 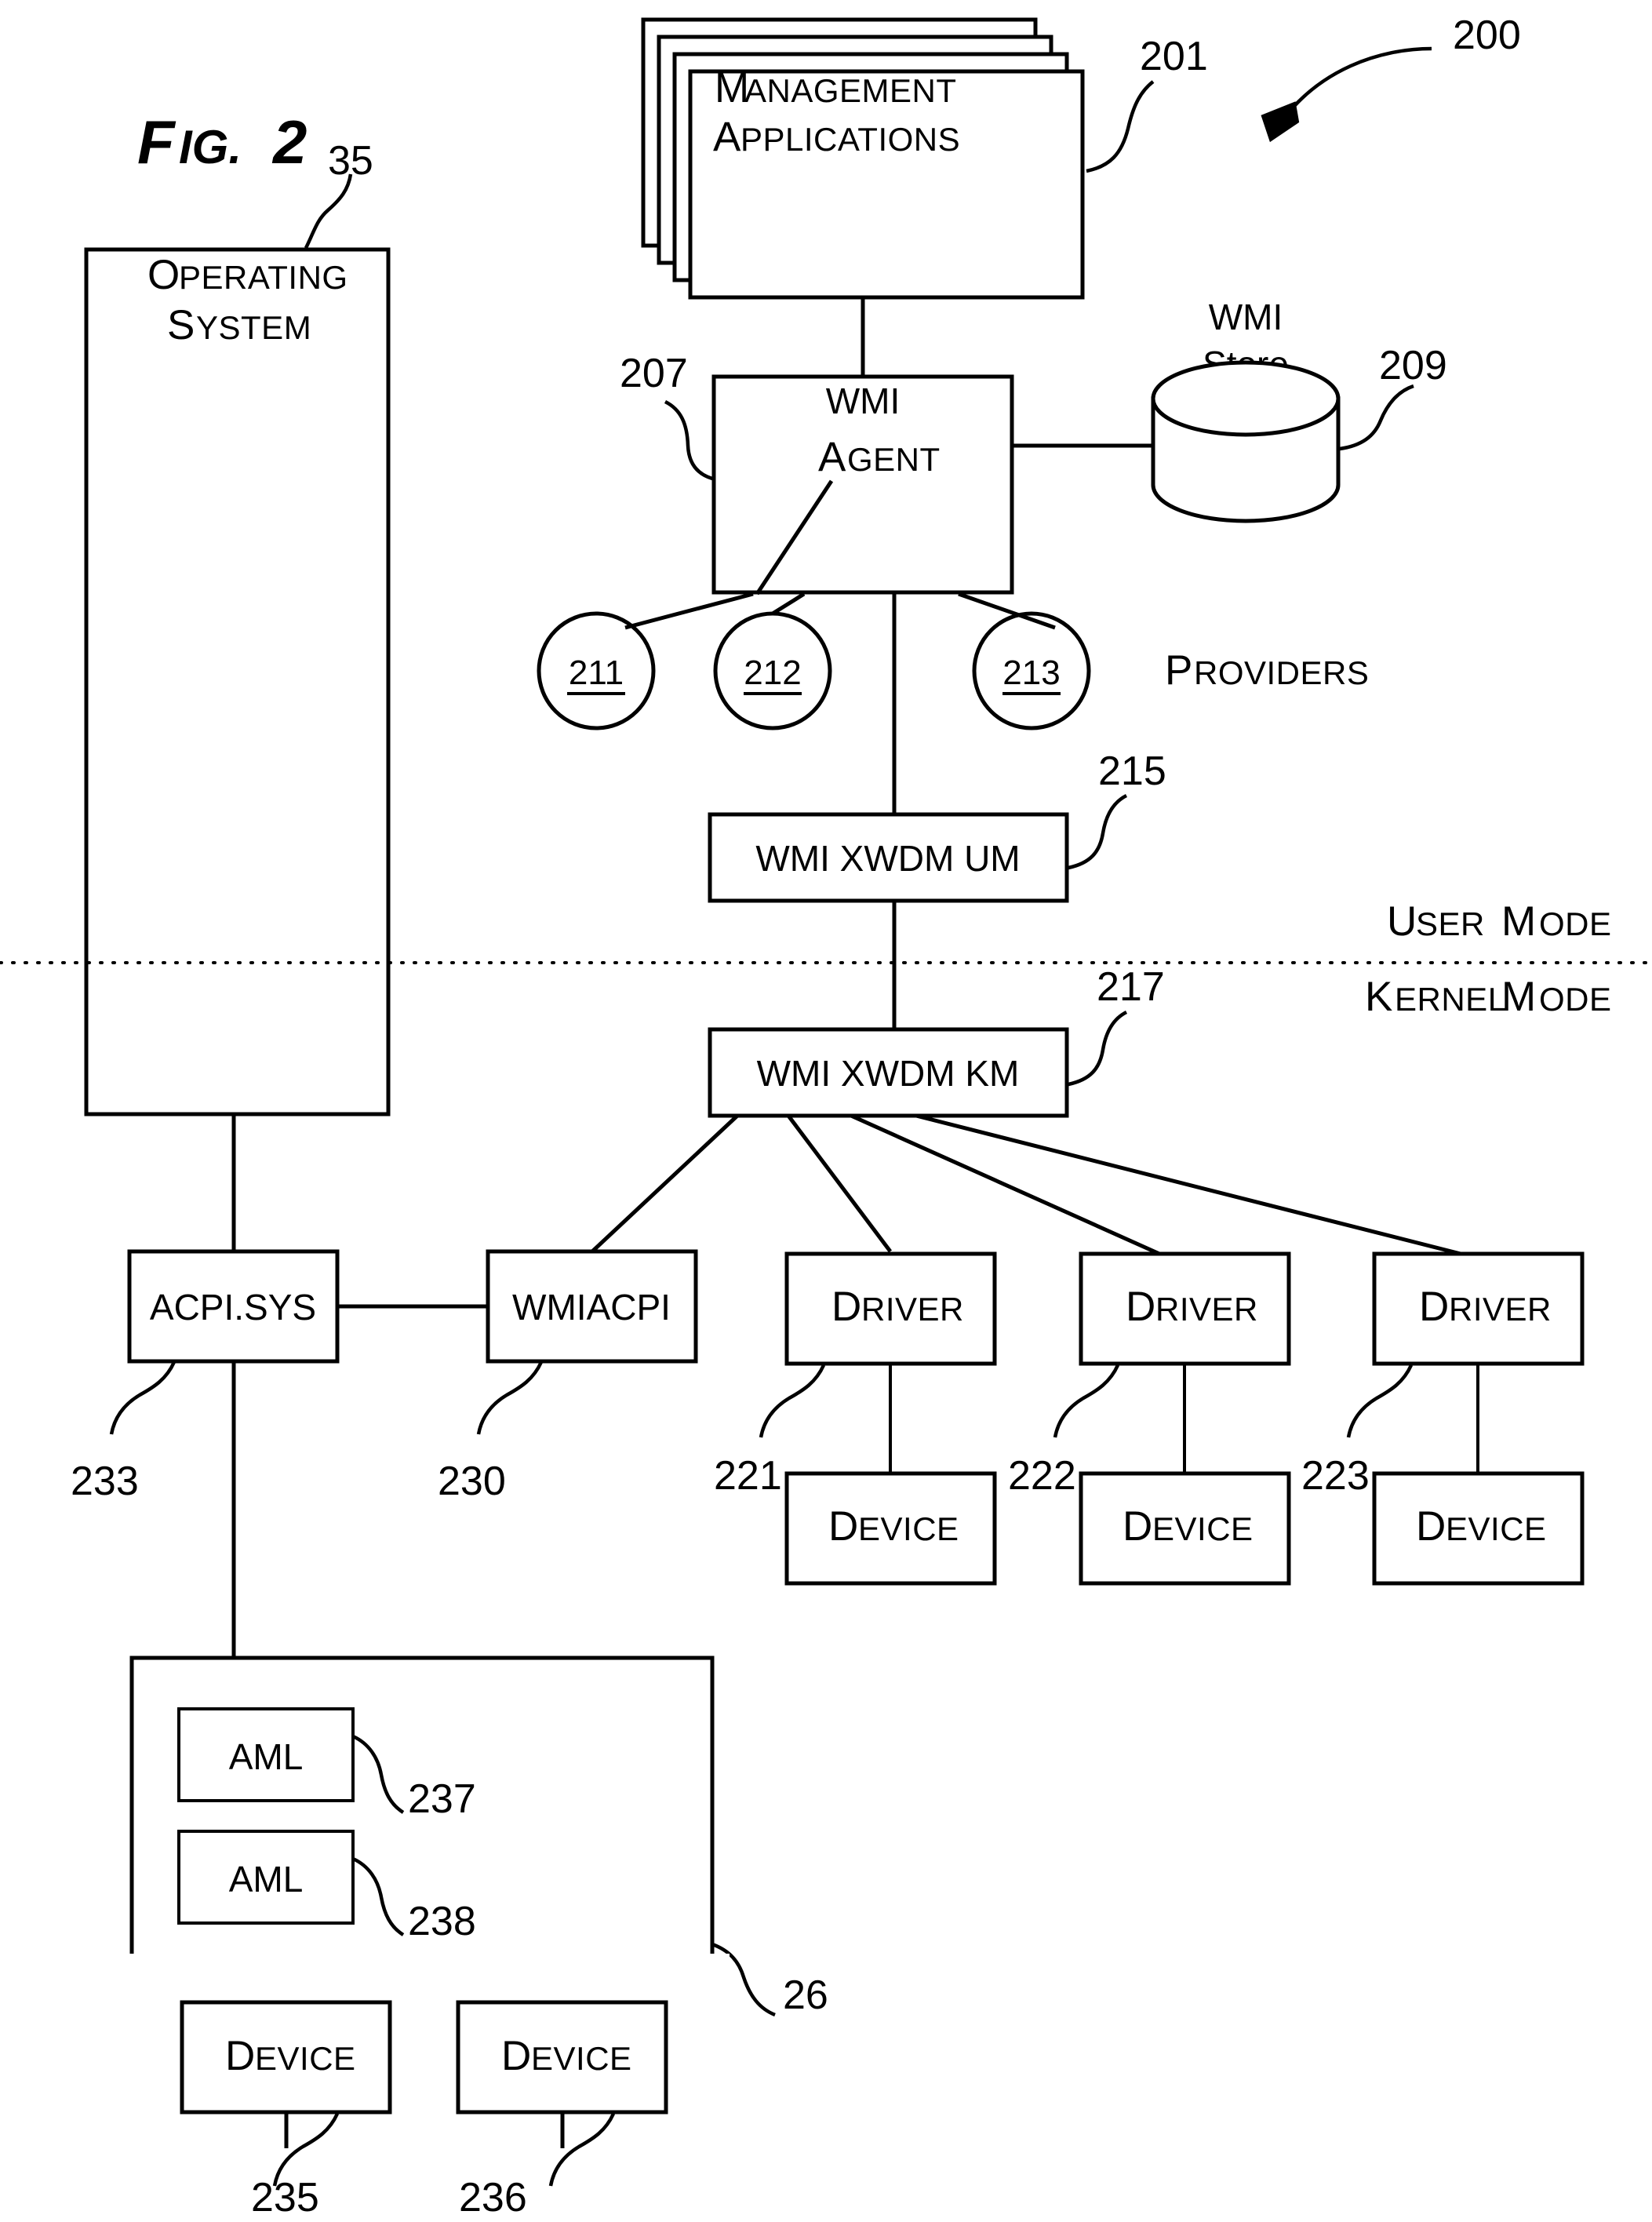 I want to click on management-applications-leader, so click(x=1121, y=126).